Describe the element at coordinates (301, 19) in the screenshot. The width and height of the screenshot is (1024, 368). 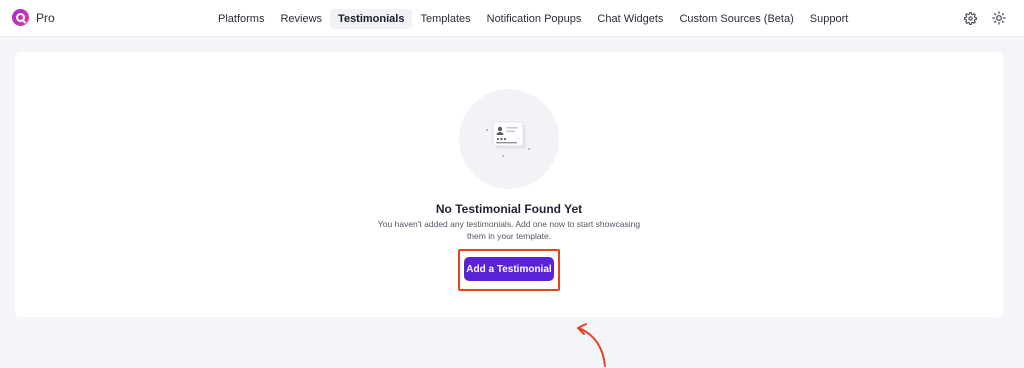
I see `nav-item-reviews: Reviews` at that location.